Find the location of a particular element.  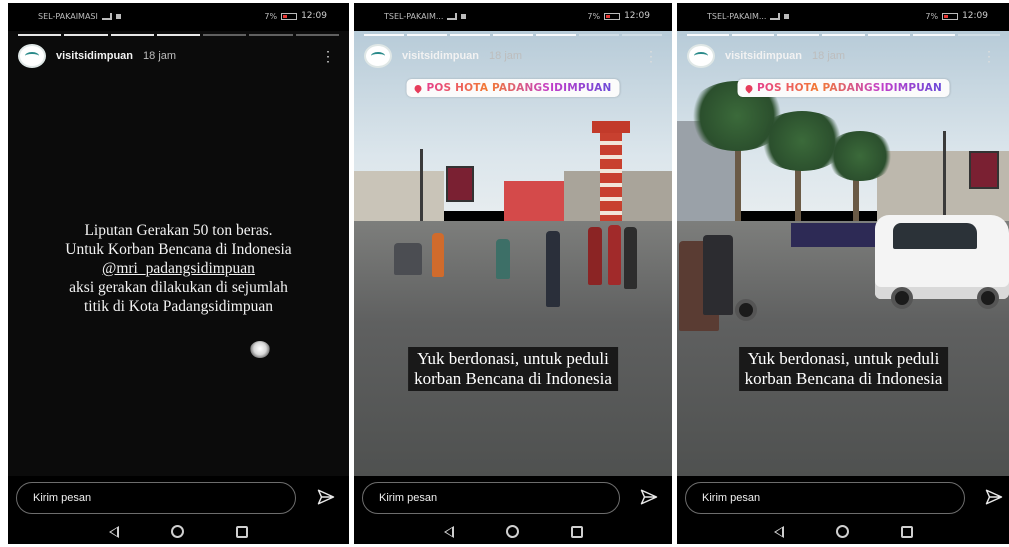

story-text-line: aksi gerakan dilakukan di sejumlah is located at coordinates (178, 287).